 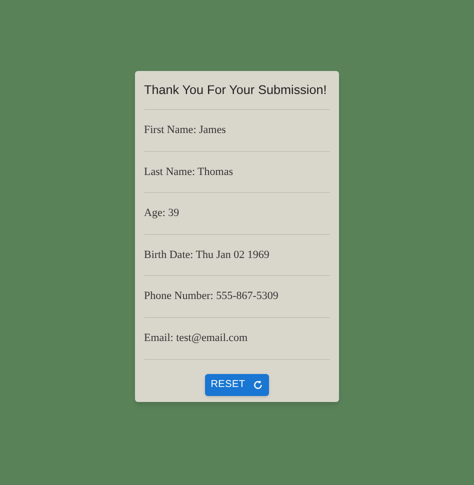 I want to click on refresh-icon, so click(x=258, y=385).